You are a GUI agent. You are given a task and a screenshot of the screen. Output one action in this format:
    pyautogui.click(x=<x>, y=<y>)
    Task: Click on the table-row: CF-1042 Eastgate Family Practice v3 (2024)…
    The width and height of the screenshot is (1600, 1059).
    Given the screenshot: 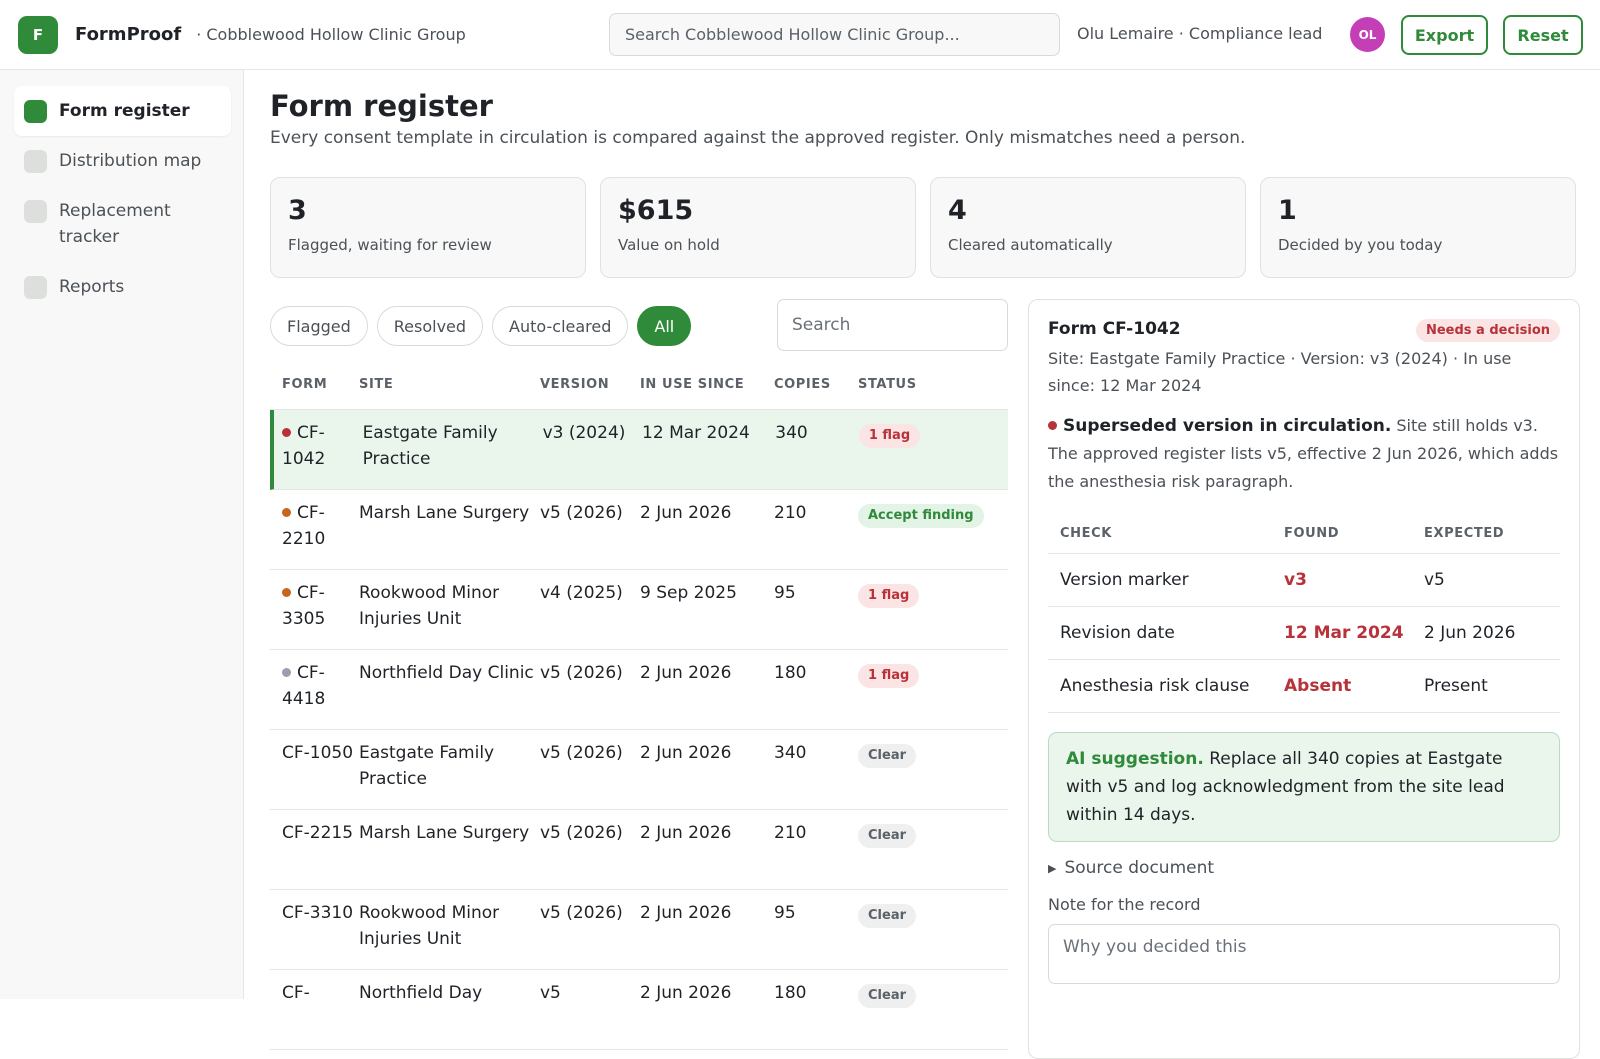 What is the action you would take?
    pyautogui.click(x=639, y=450)
    